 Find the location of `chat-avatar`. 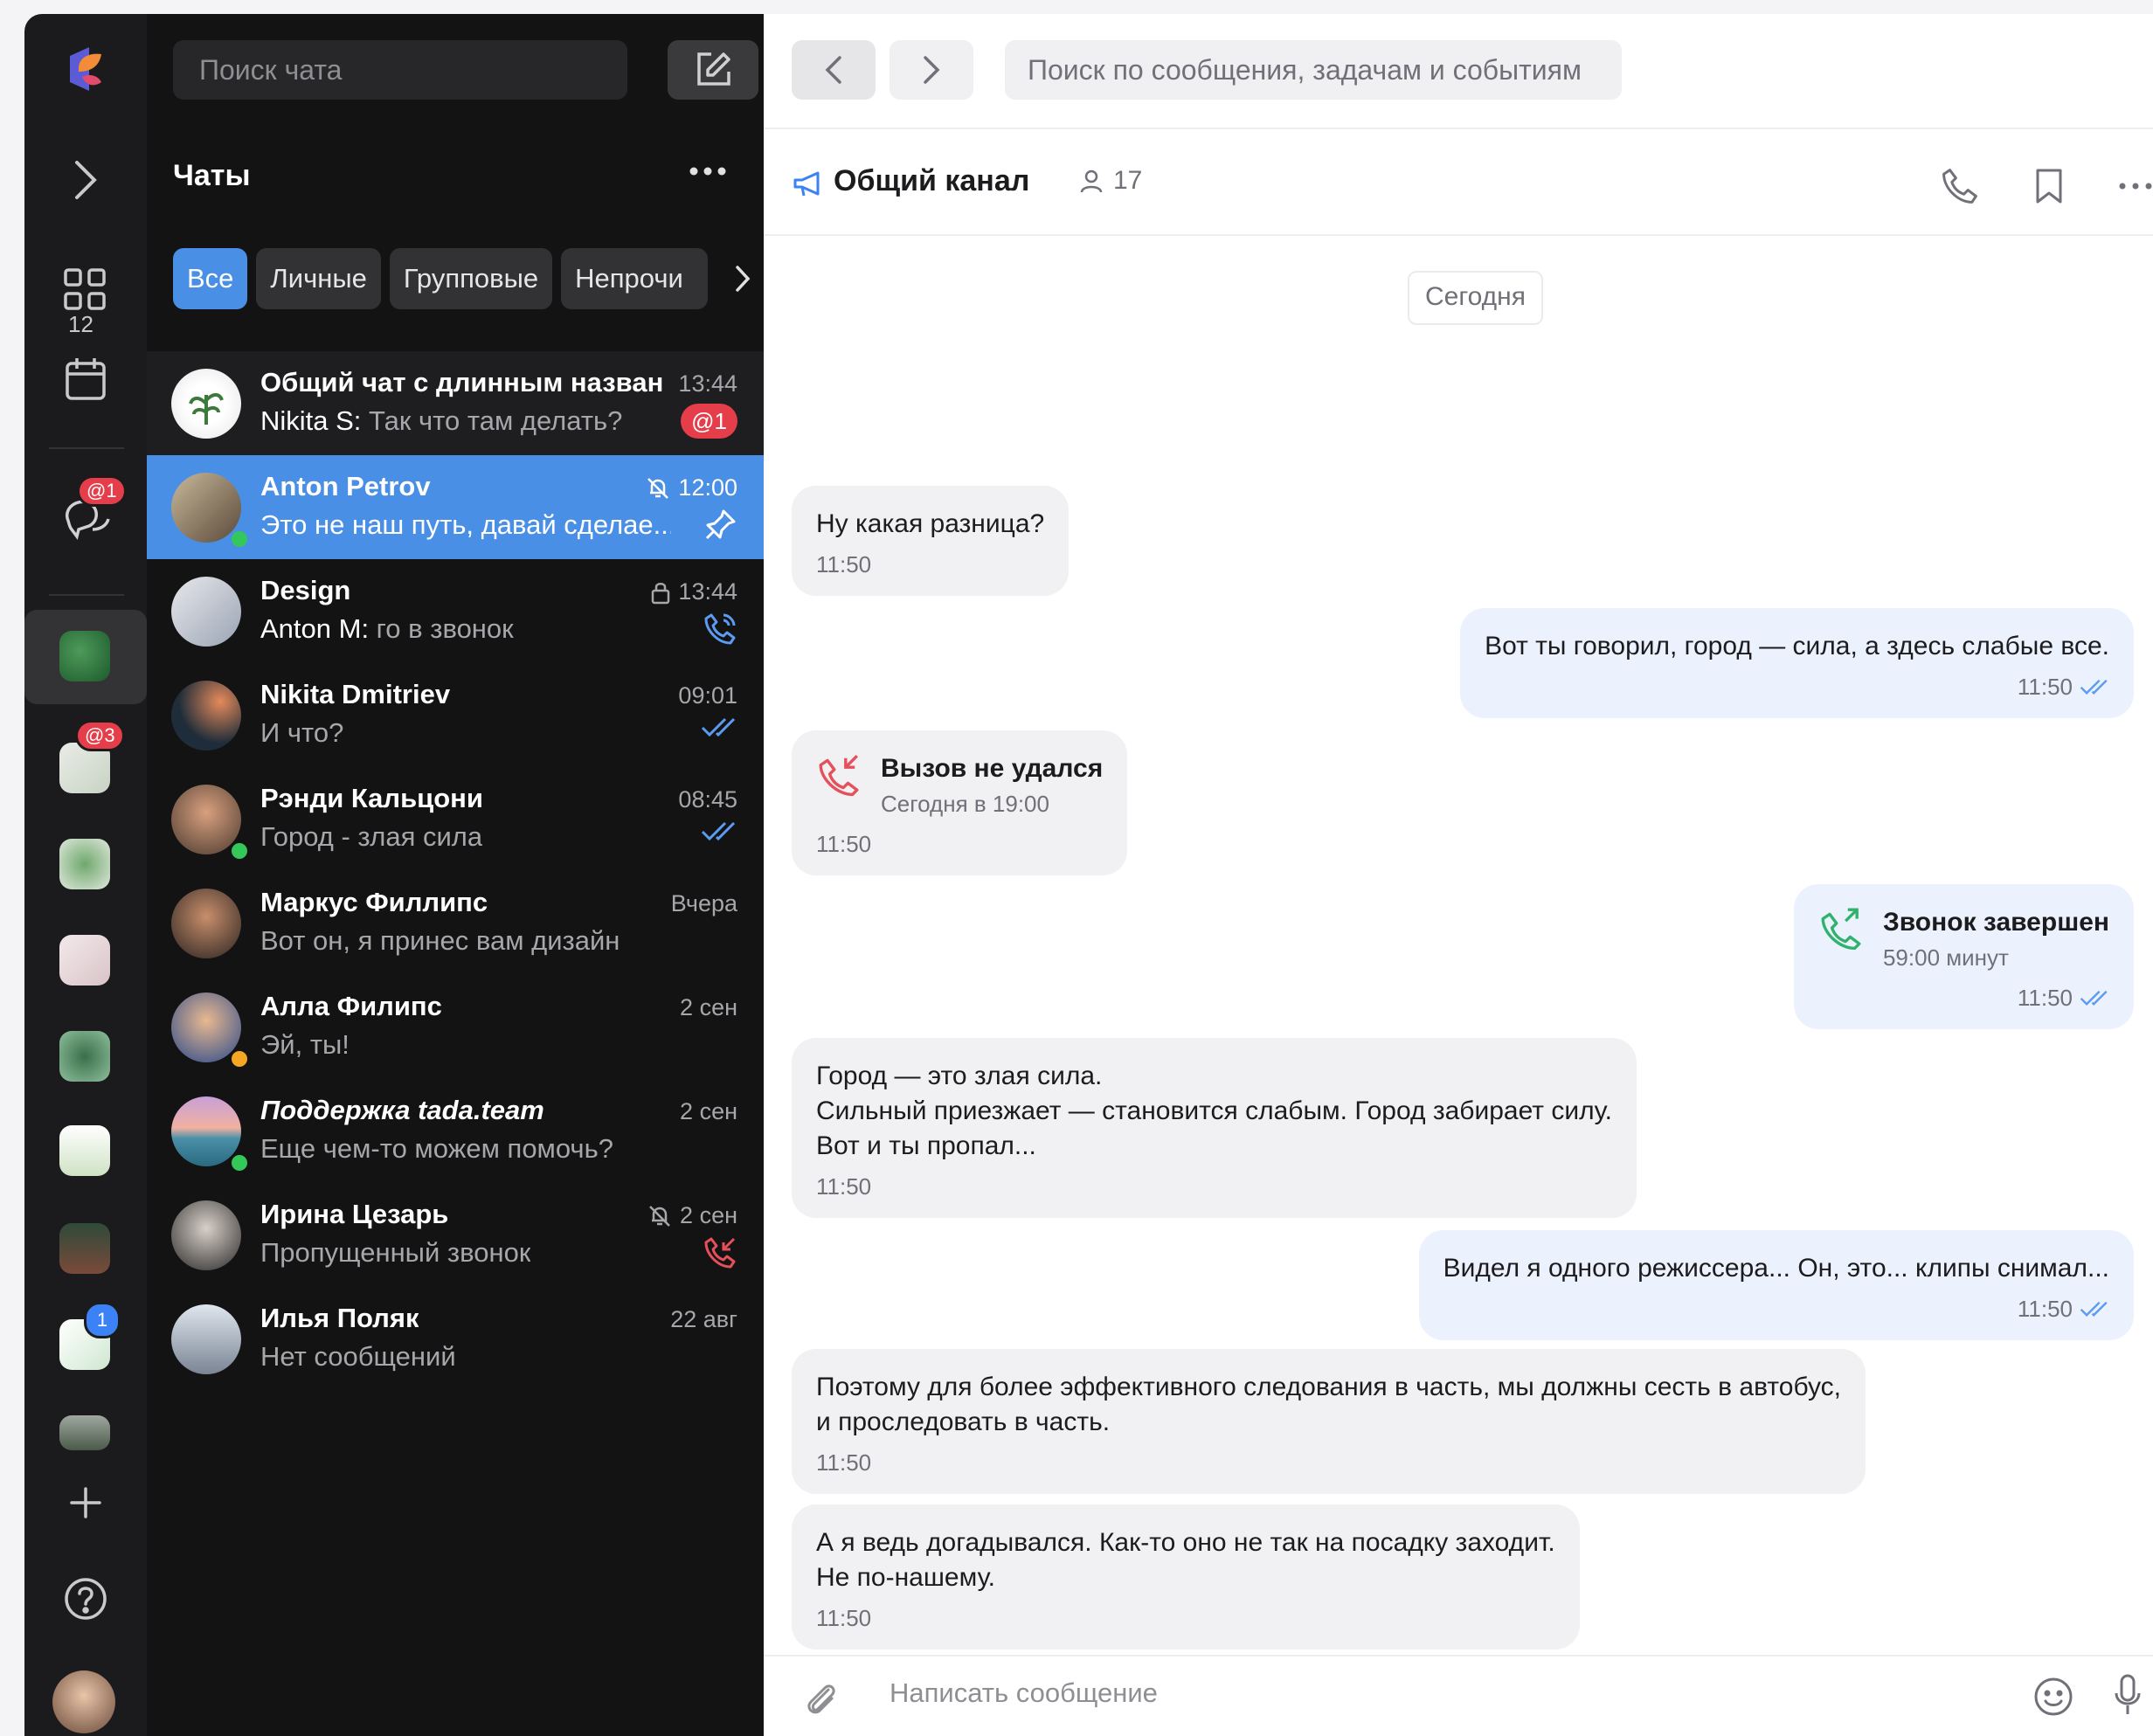

chat-avatar is located at coordinates (206, 612).